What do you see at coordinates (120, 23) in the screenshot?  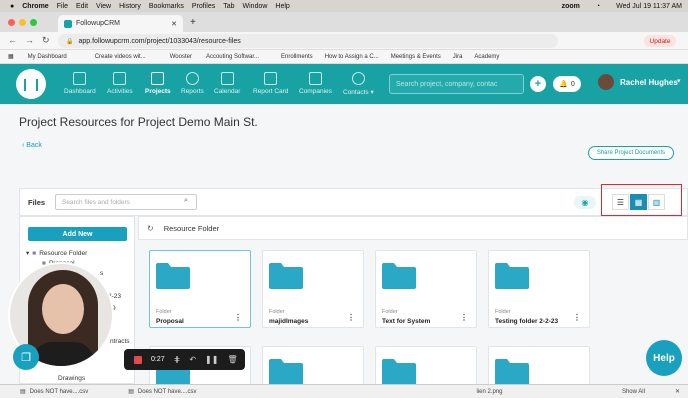 I see `browser-tab: FollowupCRM ✕` at bounding box center [120, 23].